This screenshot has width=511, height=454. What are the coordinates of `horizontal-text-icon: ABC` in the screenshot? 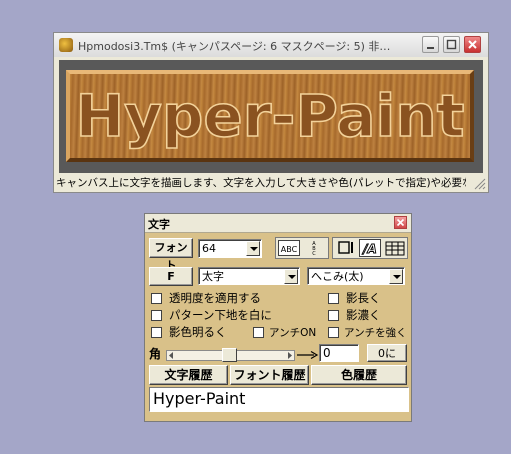 It's located at (289, 249).